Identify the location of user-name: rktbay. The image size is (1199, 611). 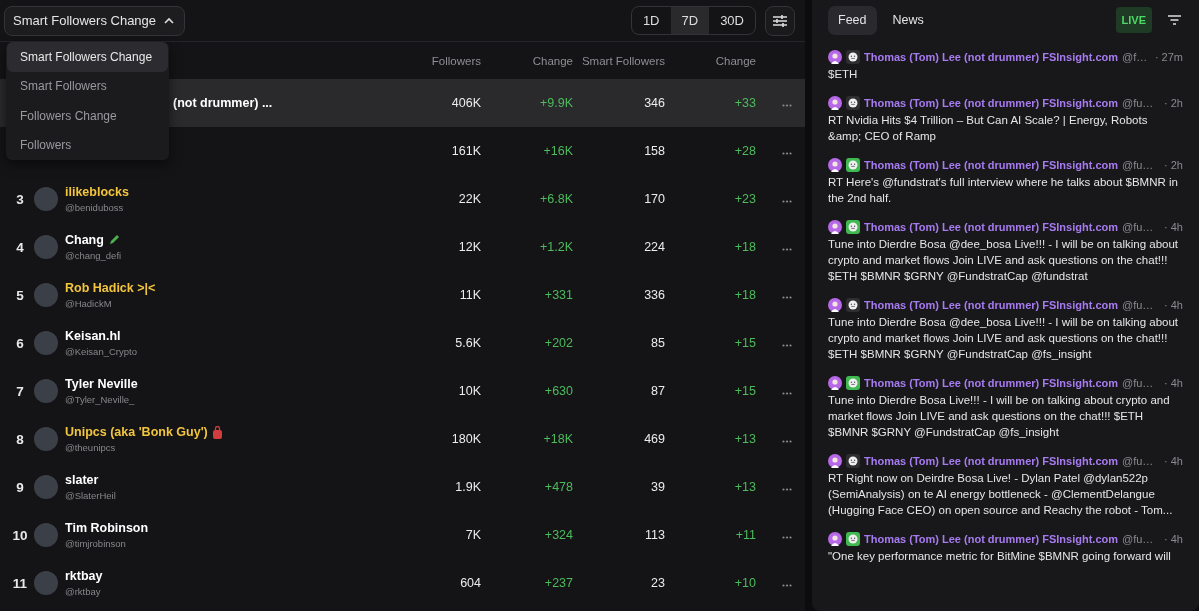
(84, 576).